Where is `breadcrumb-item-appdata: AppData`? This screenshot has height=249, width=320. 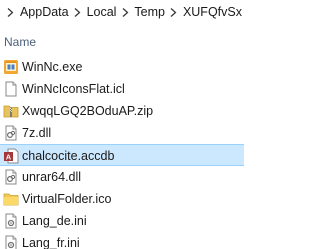
breadcrumb-item-appdata: AppData is located at coordinates (44, 12).